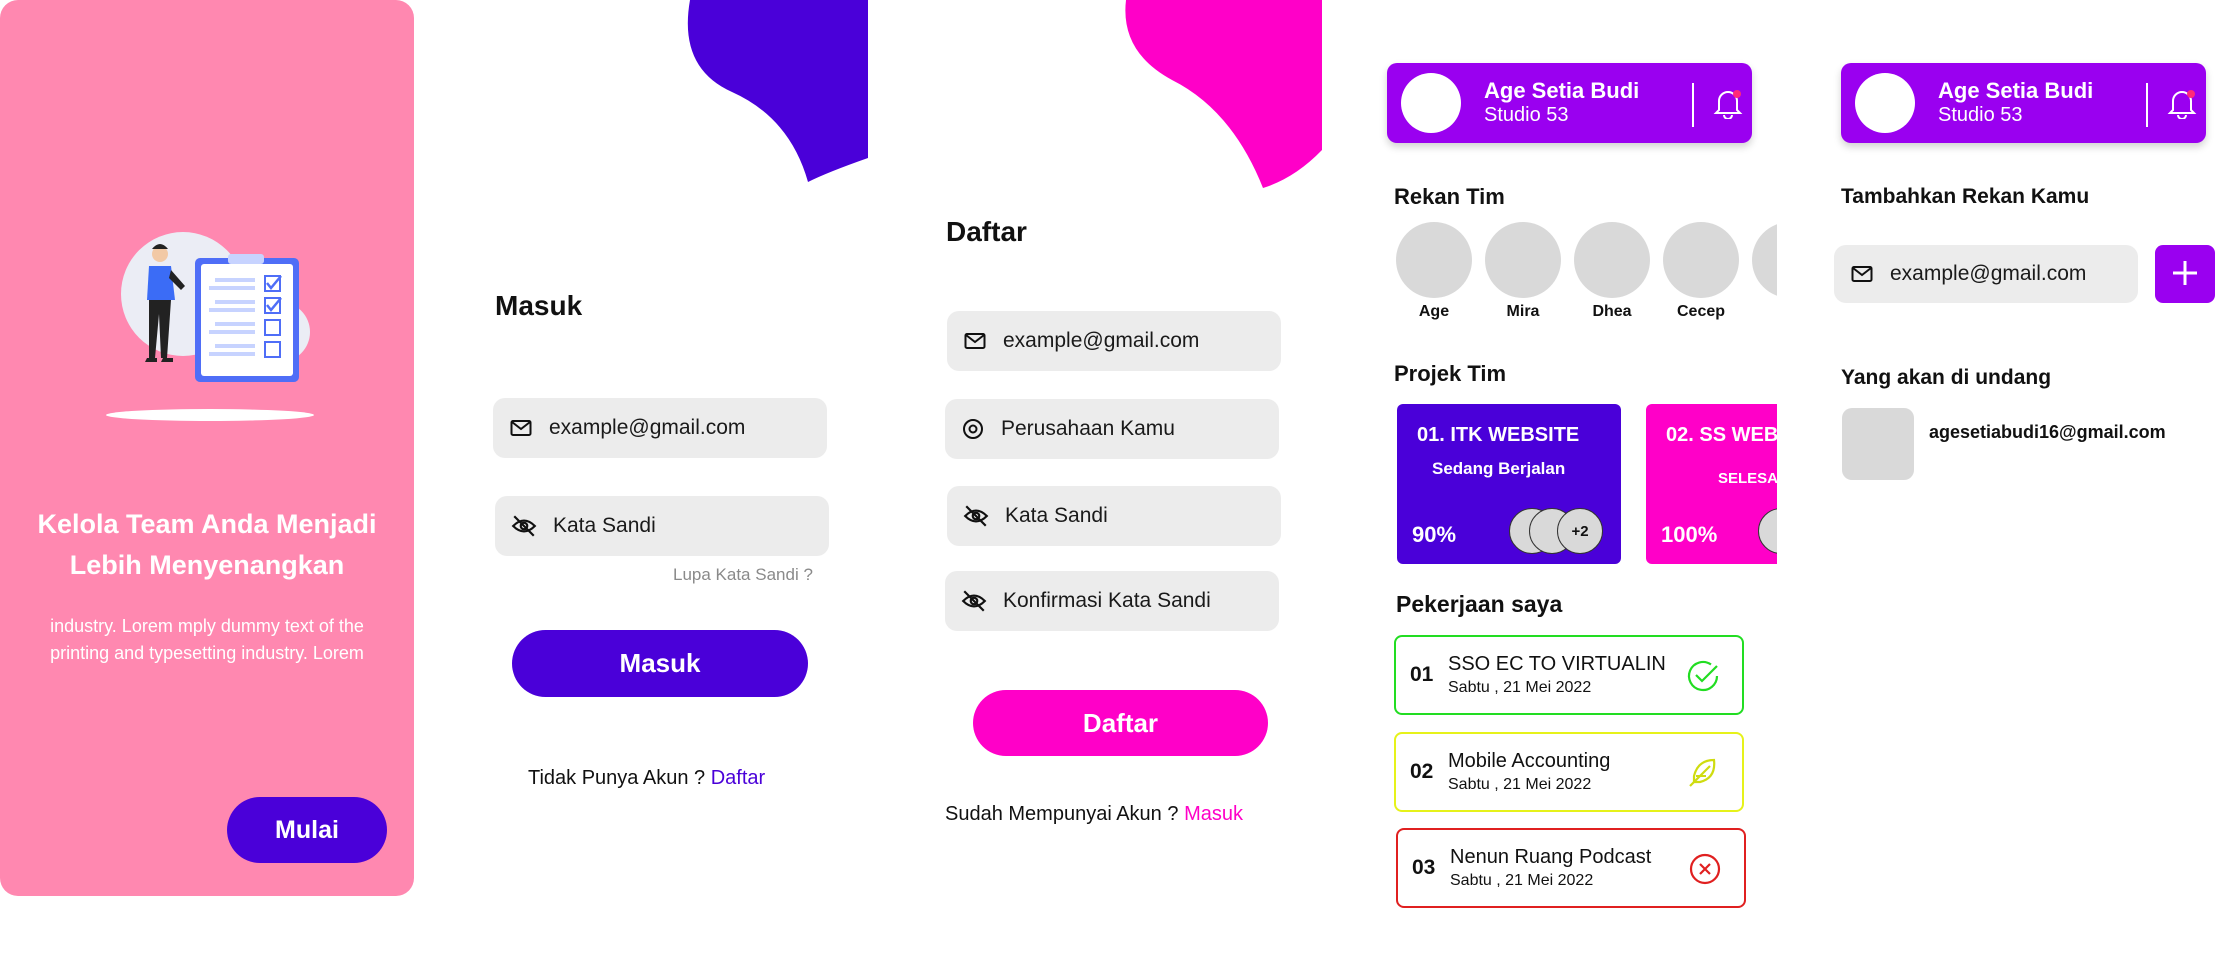 Image resolution: width=2230 pixels, height=954 pixels. What do you see at coordinates (1498, 435) in the screenshot?
I see `project-title: 01. ITK WEBSITE` at bounding box center [1498, 435].